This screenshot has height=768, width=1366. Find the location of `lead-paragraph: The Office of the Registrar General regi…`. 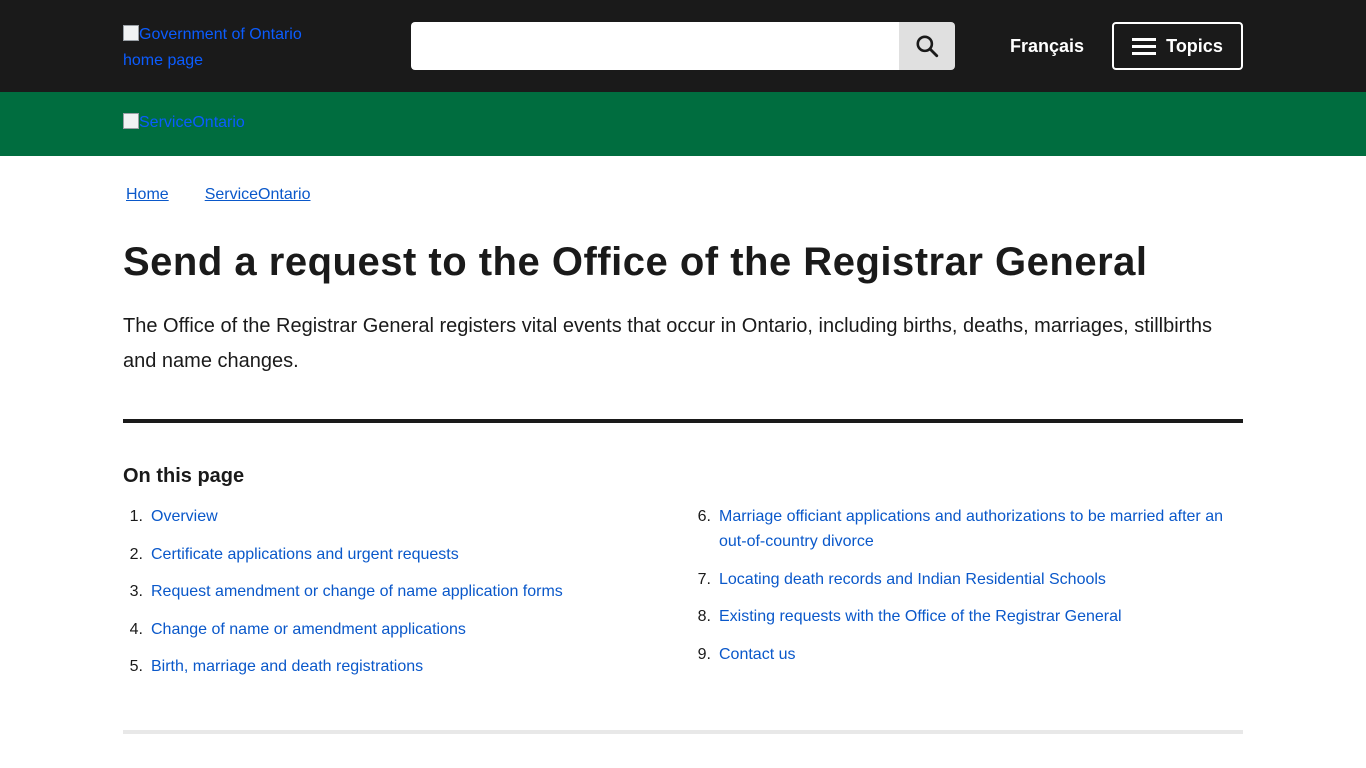

lead-paragraph: The Office of the Registrar General regi… is located at coordinates (668, 343).